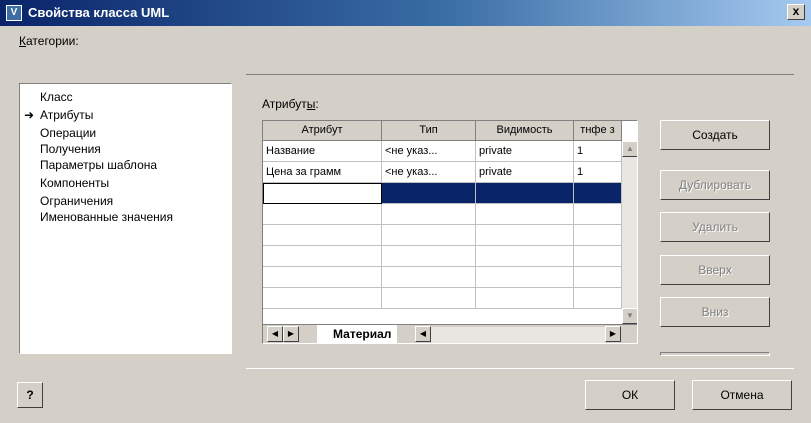 The height and width of the screenshot is (423, 811). I want to click on categories-label: Категории:, so click(49, 41).